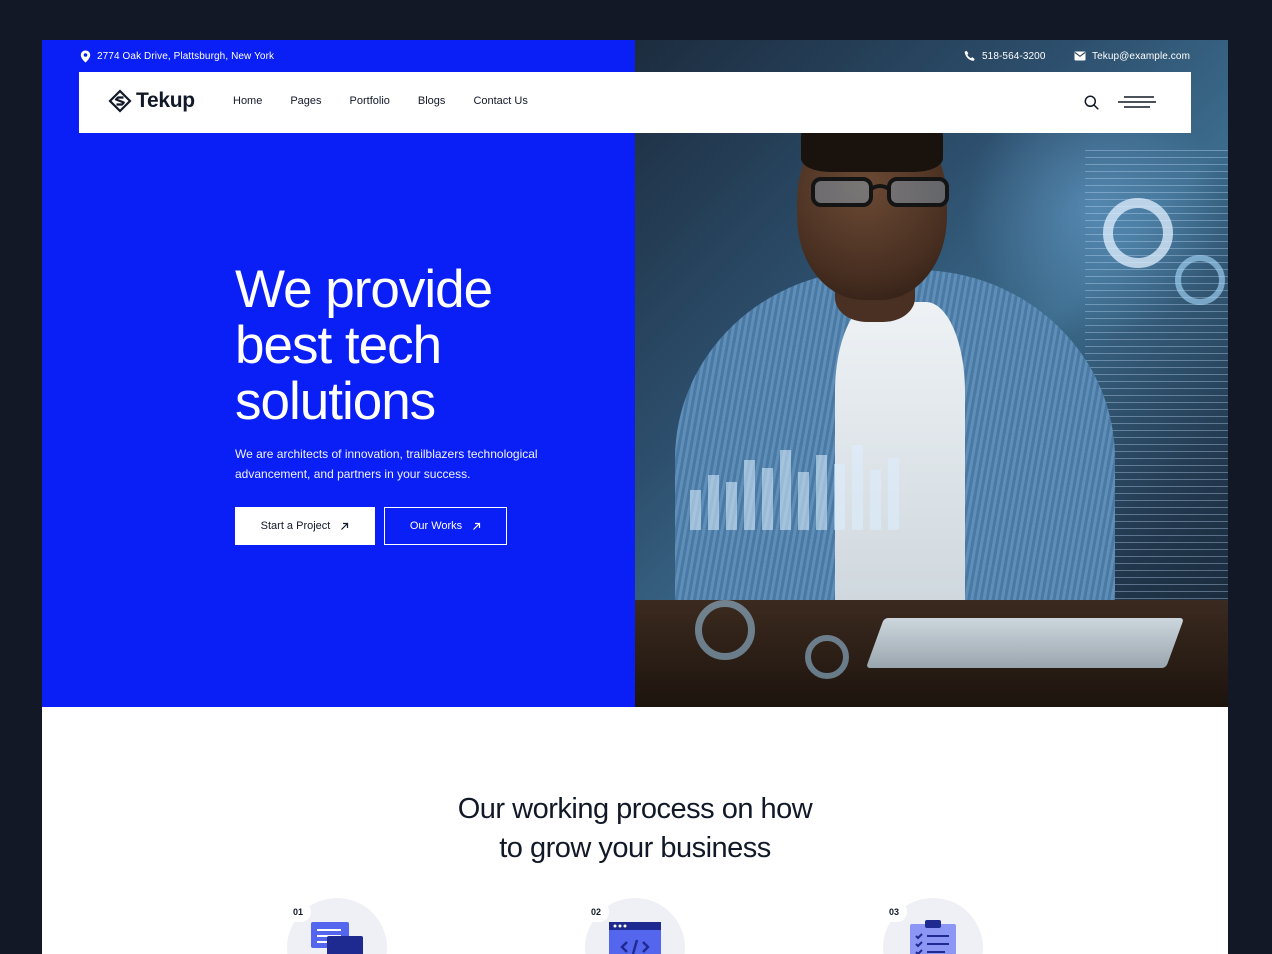 The image size is (1272, 954). What do you see at coordinates (335, 401) in the screenshot?
I see `hero-title-line: solutions` at bounding box center [335, 401].